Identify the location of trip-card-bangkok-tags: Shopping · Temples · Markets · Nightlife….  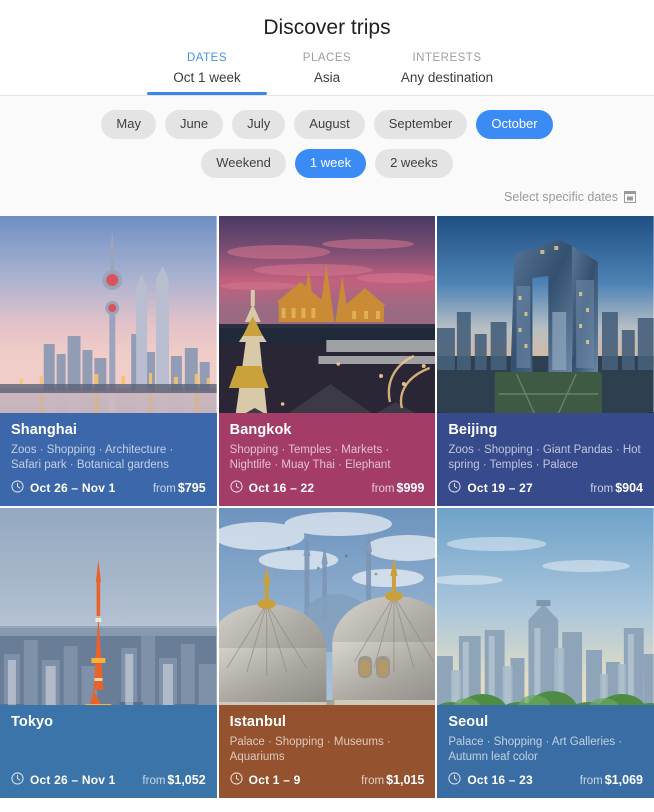
(310, 457).